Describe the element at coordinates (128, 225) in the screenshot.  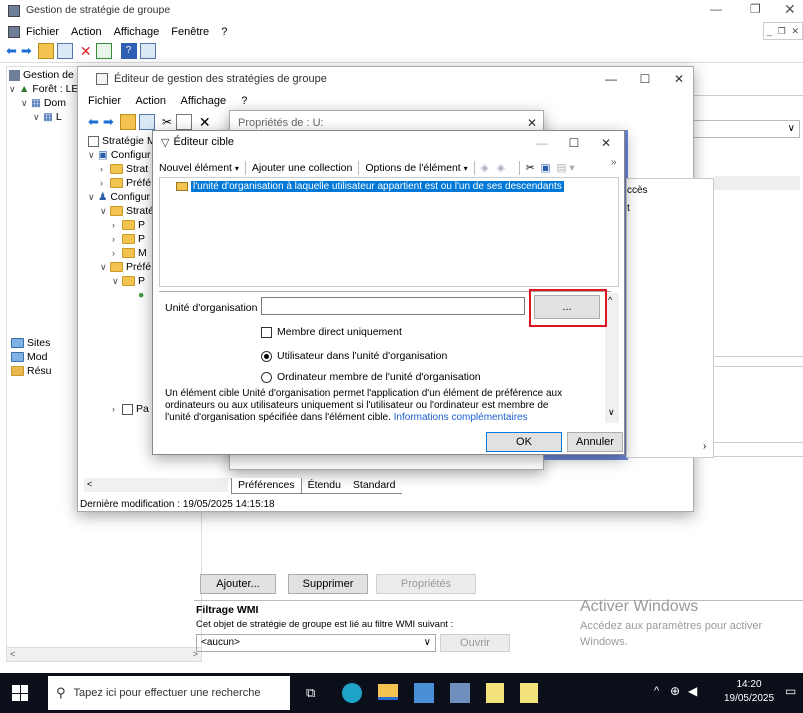
I see `editor-tree-p1: › P` at that location.